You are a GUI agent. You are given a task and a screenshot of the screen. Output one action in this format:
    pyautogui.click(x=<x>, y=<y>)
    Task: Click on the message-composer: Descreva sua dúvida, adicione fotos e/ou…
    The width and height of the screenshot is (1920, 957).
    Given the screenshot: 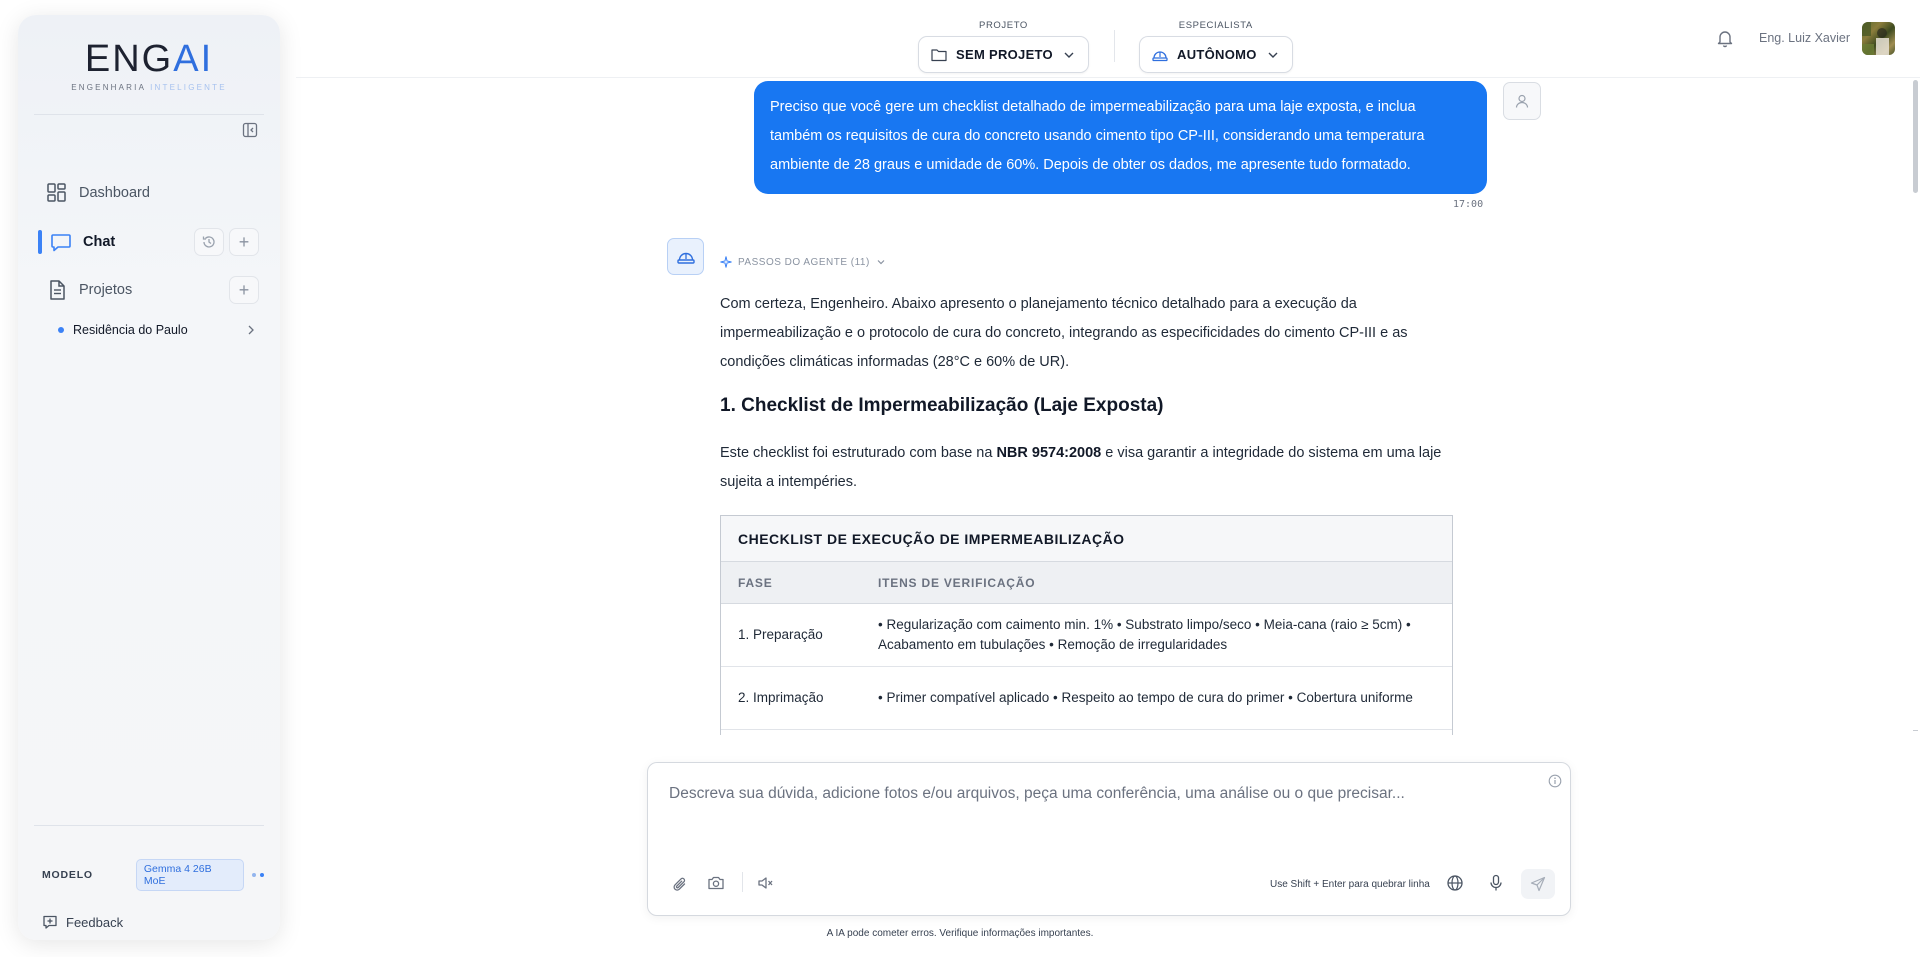 What is the action you would take?
    pyautogui.click(x=1109, y=839)
    